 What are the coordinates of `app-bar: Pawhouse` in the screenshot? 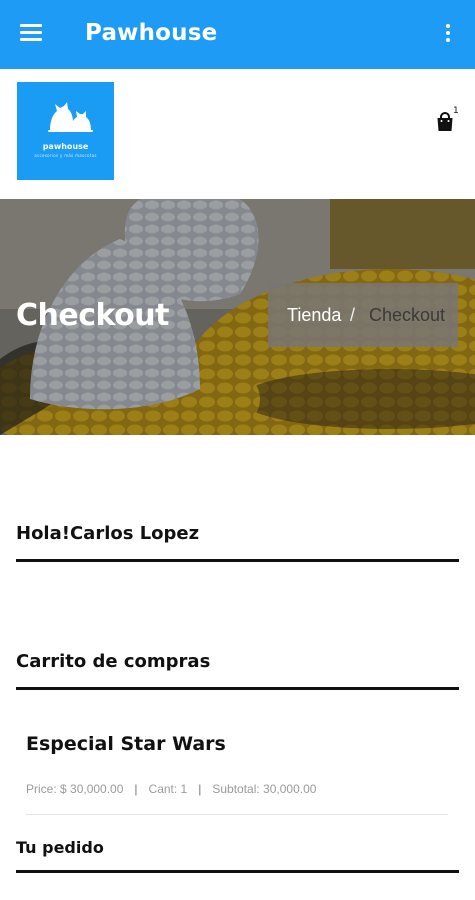 It's located at (237, 34).